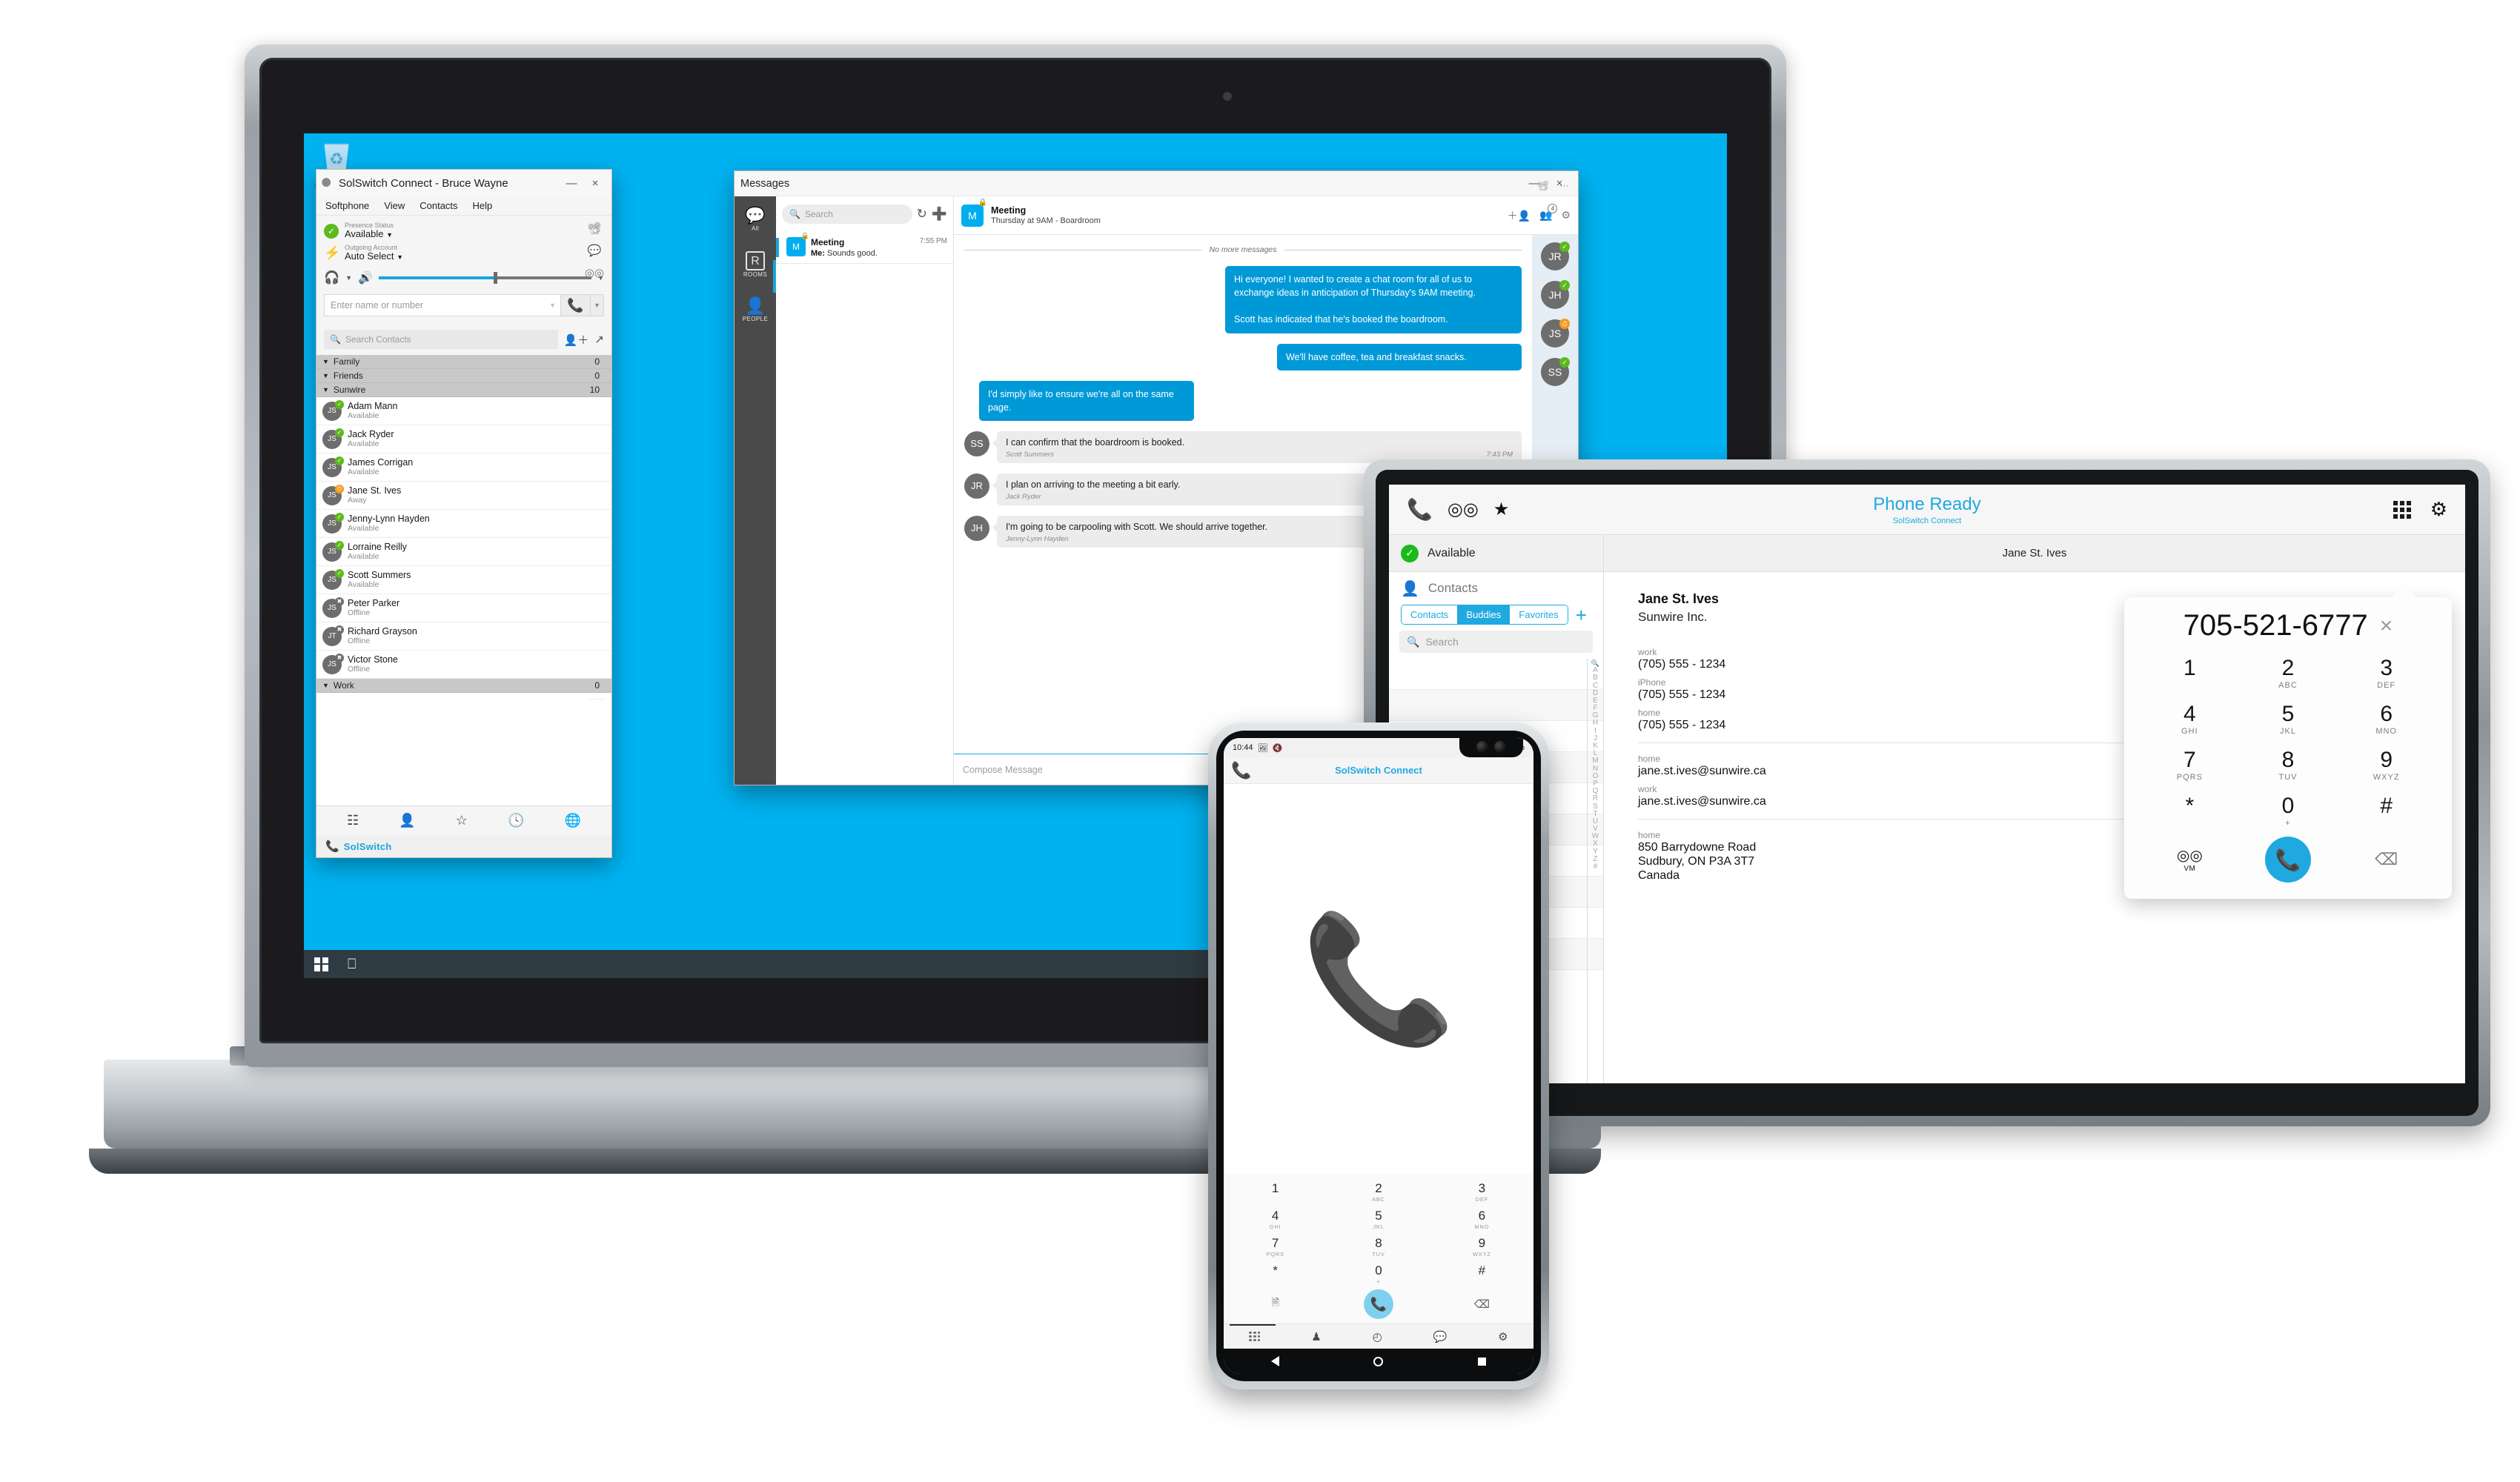 The height and width of the screenshot is (1482, 2520). I want to click on tab-contacts: Contacts, so click(1430, 614).